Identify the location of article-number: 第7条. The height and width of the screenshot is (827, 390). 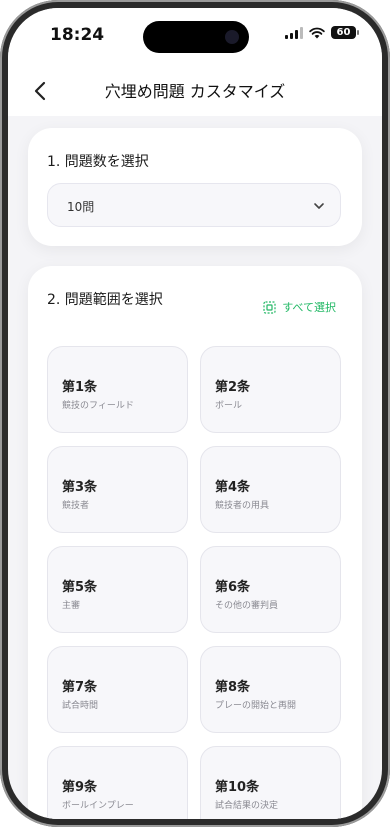
(80, 687).